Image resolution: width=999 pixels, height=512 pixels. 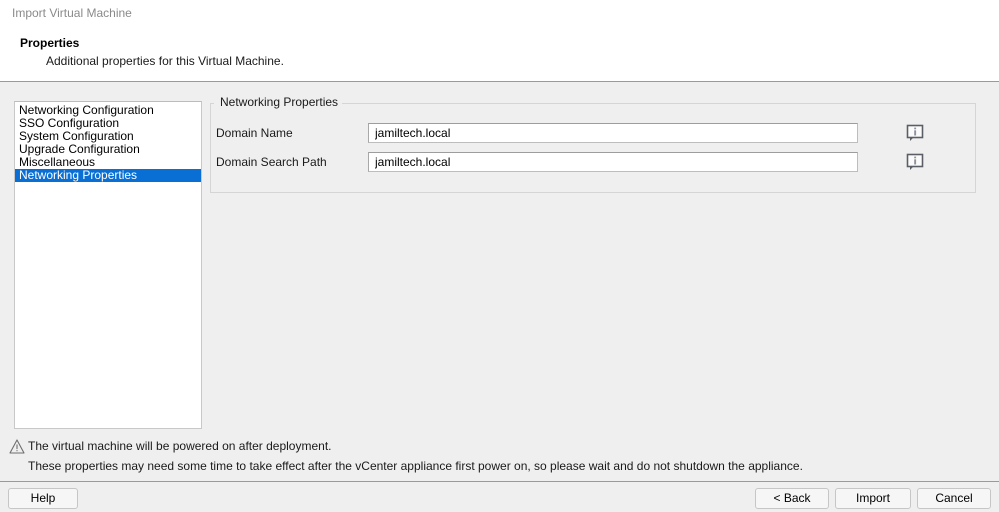 I want to click on help-button: Help, so click(x=43, y=498).